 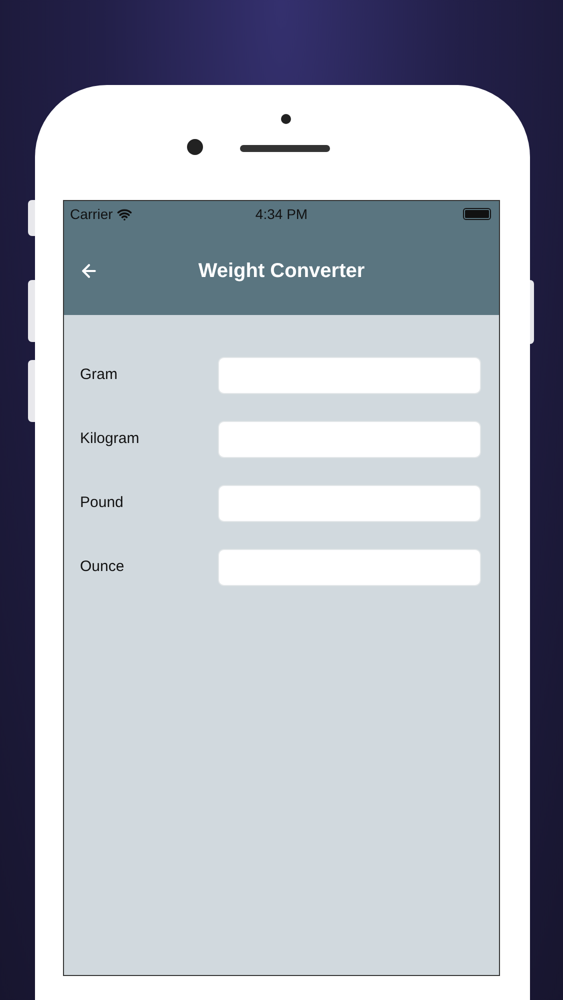 I want to click on field-label: Ounce, so click(x=103, y=567).